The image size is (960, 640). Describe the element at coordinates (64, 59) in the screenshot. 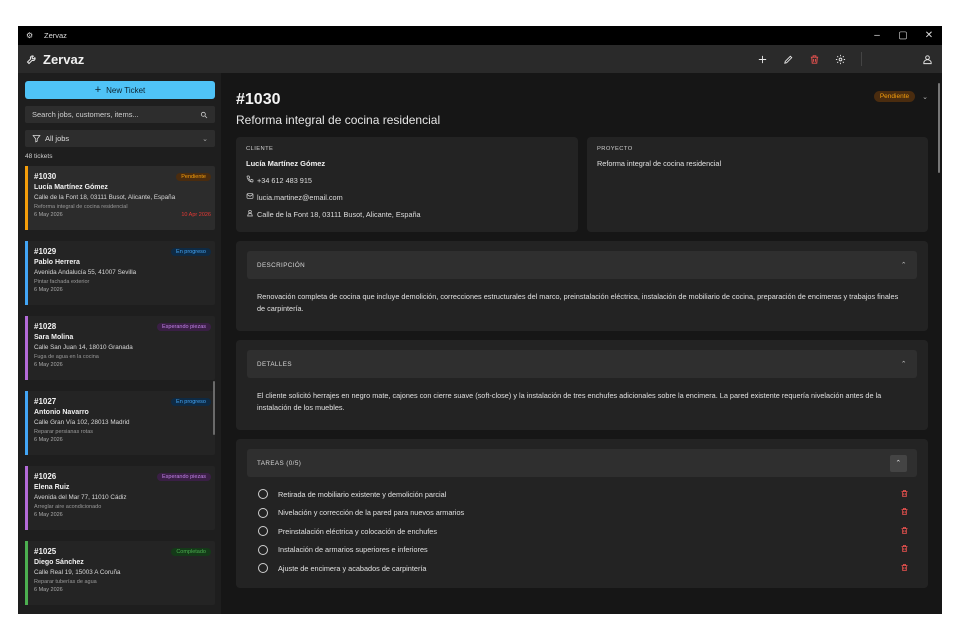

I see `brand-name: Zervaz` at that location.